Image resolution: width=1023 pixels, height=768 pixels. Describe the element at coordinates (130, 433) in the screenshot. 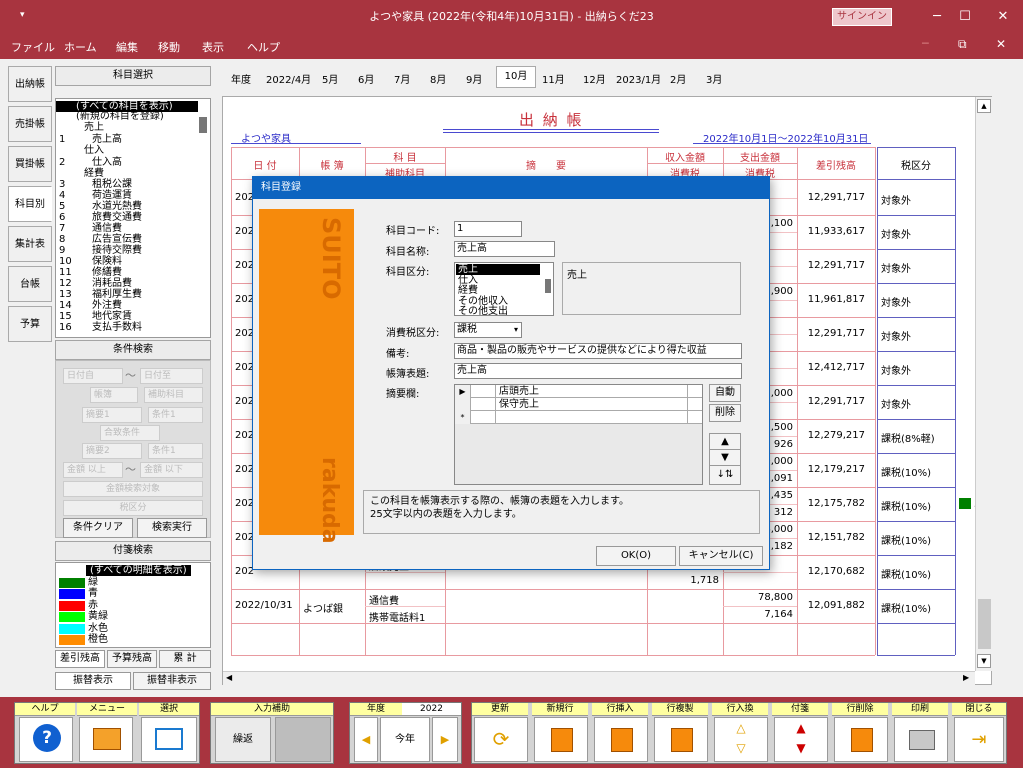

I see `combine-select: 合致条件` at that location.